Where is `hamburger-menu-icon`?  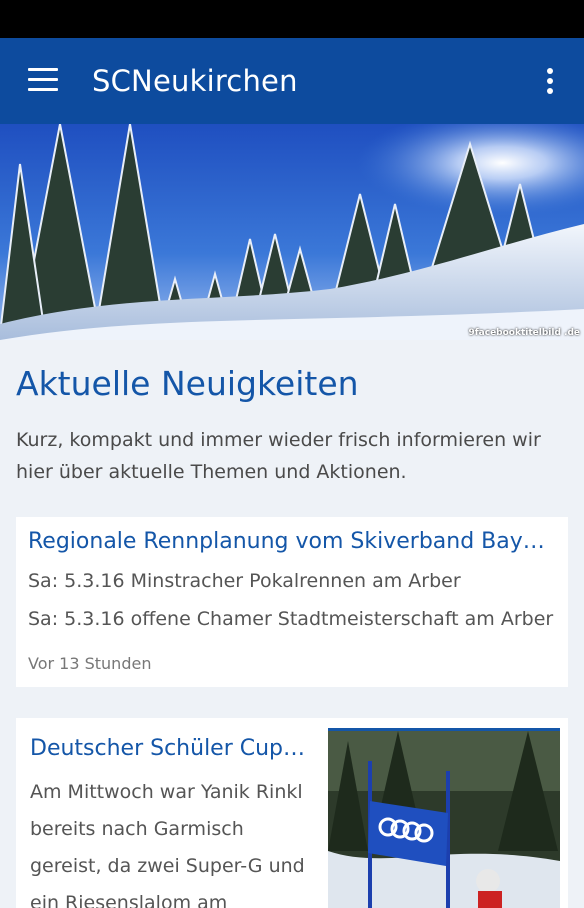 hamburger-menu-icon is located at coordinates (43, 80).